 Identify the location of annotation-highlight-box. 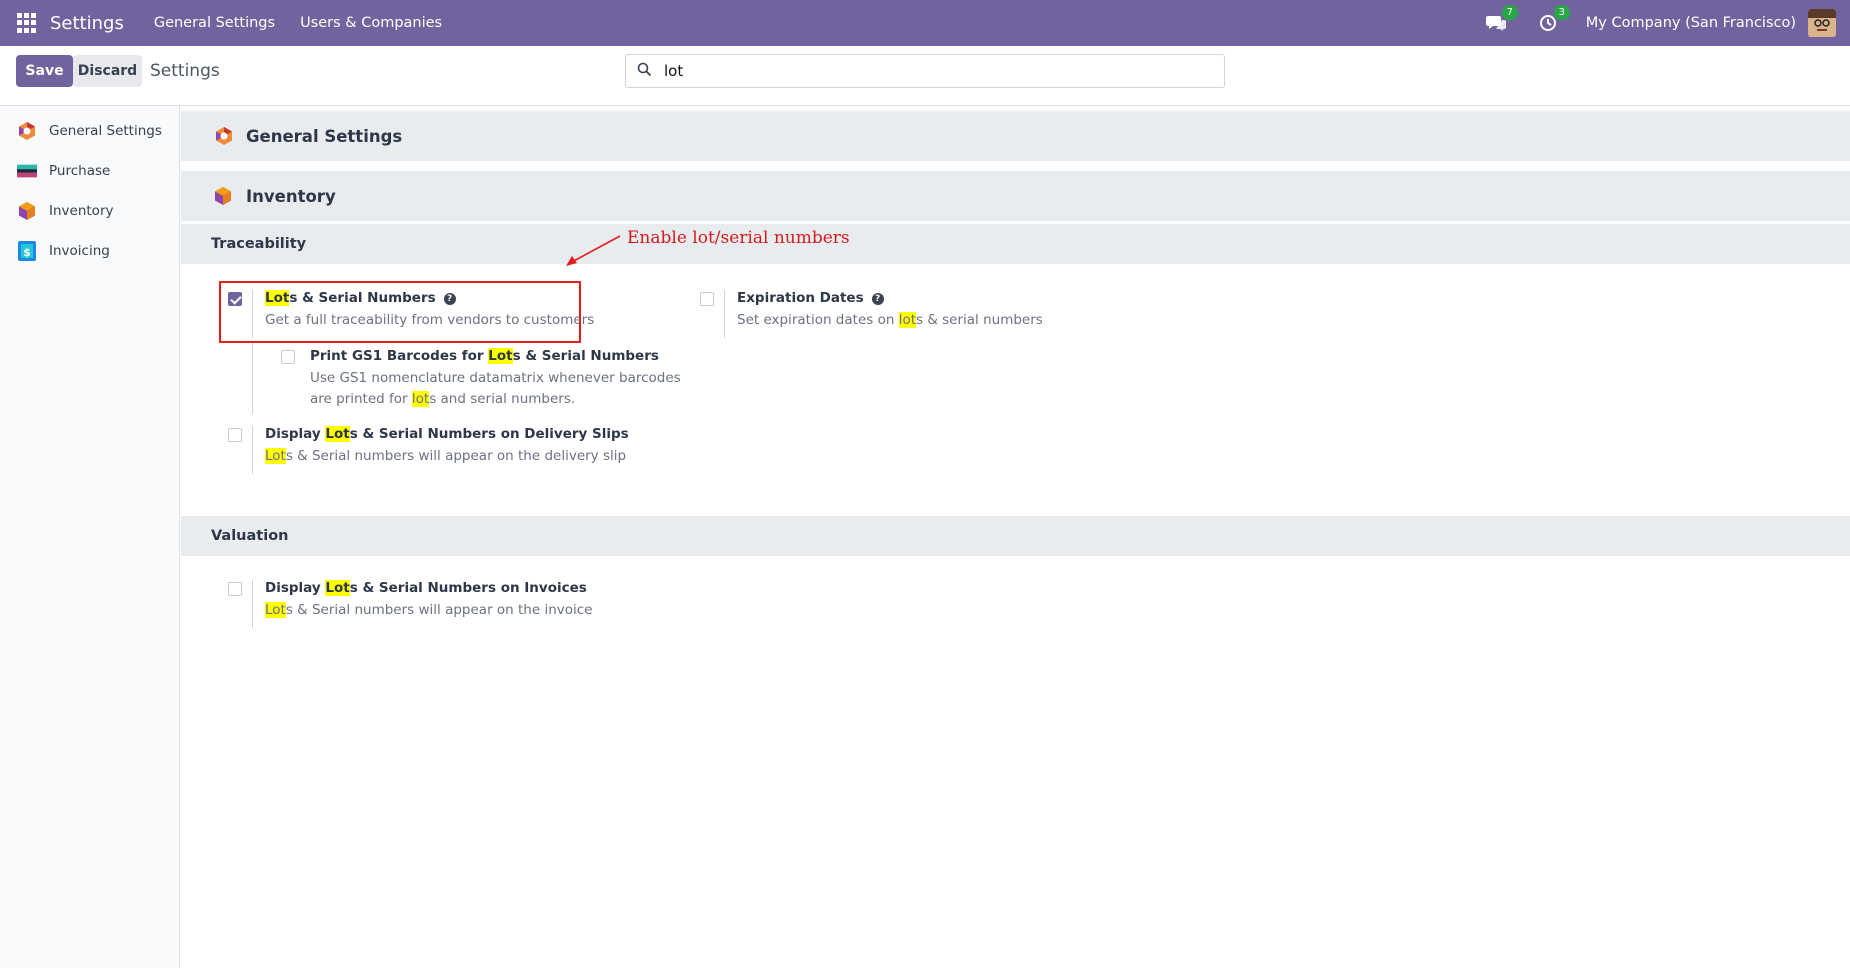
(400, 312).